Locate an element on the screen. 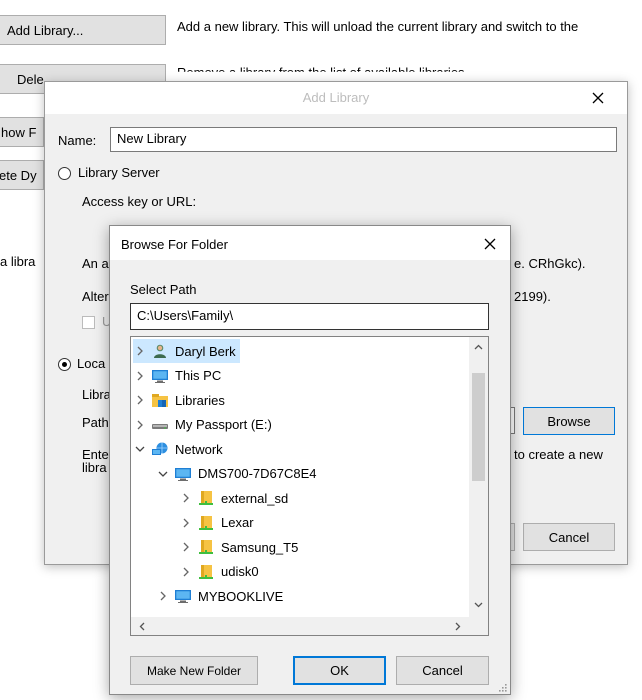  make-new-folder-button: Make New Folder is located at coordinates (194, 670).